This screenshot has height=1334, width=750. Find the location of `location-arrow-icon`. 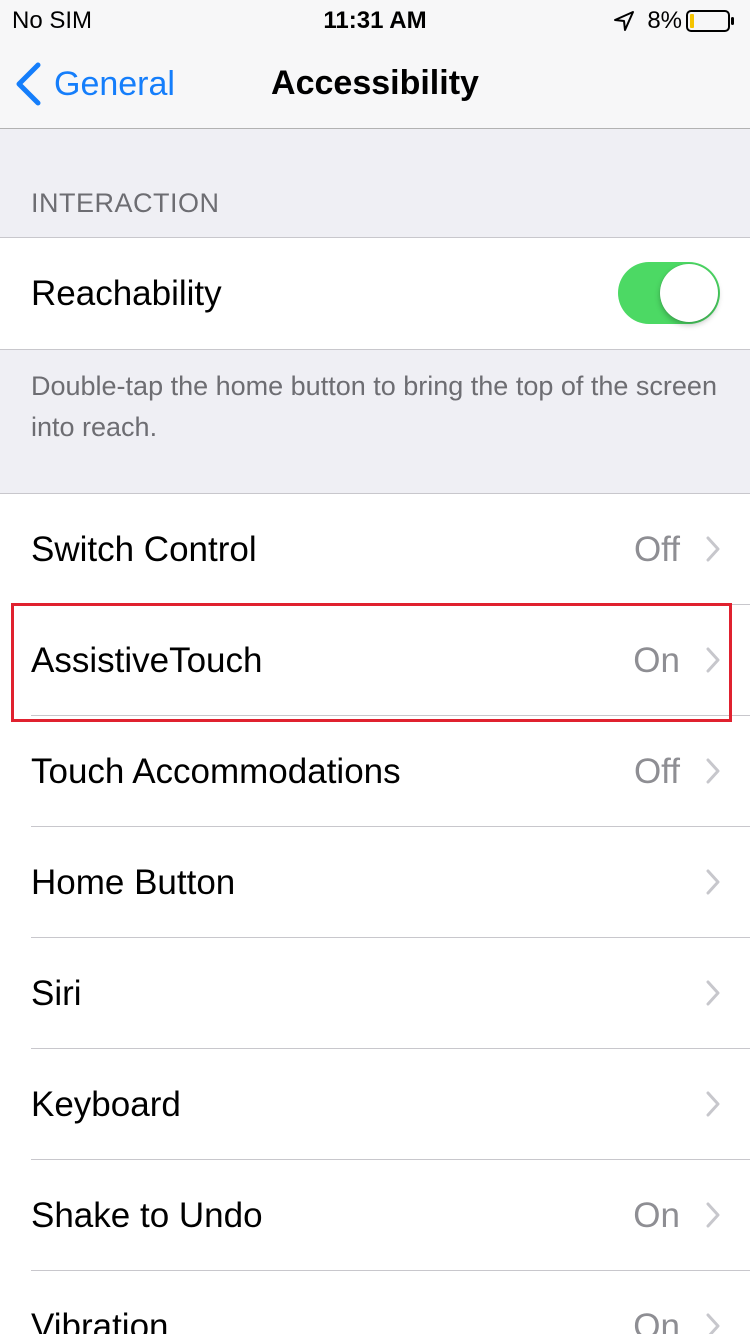

location-arrow-icon is located at coordinates (624, 21).